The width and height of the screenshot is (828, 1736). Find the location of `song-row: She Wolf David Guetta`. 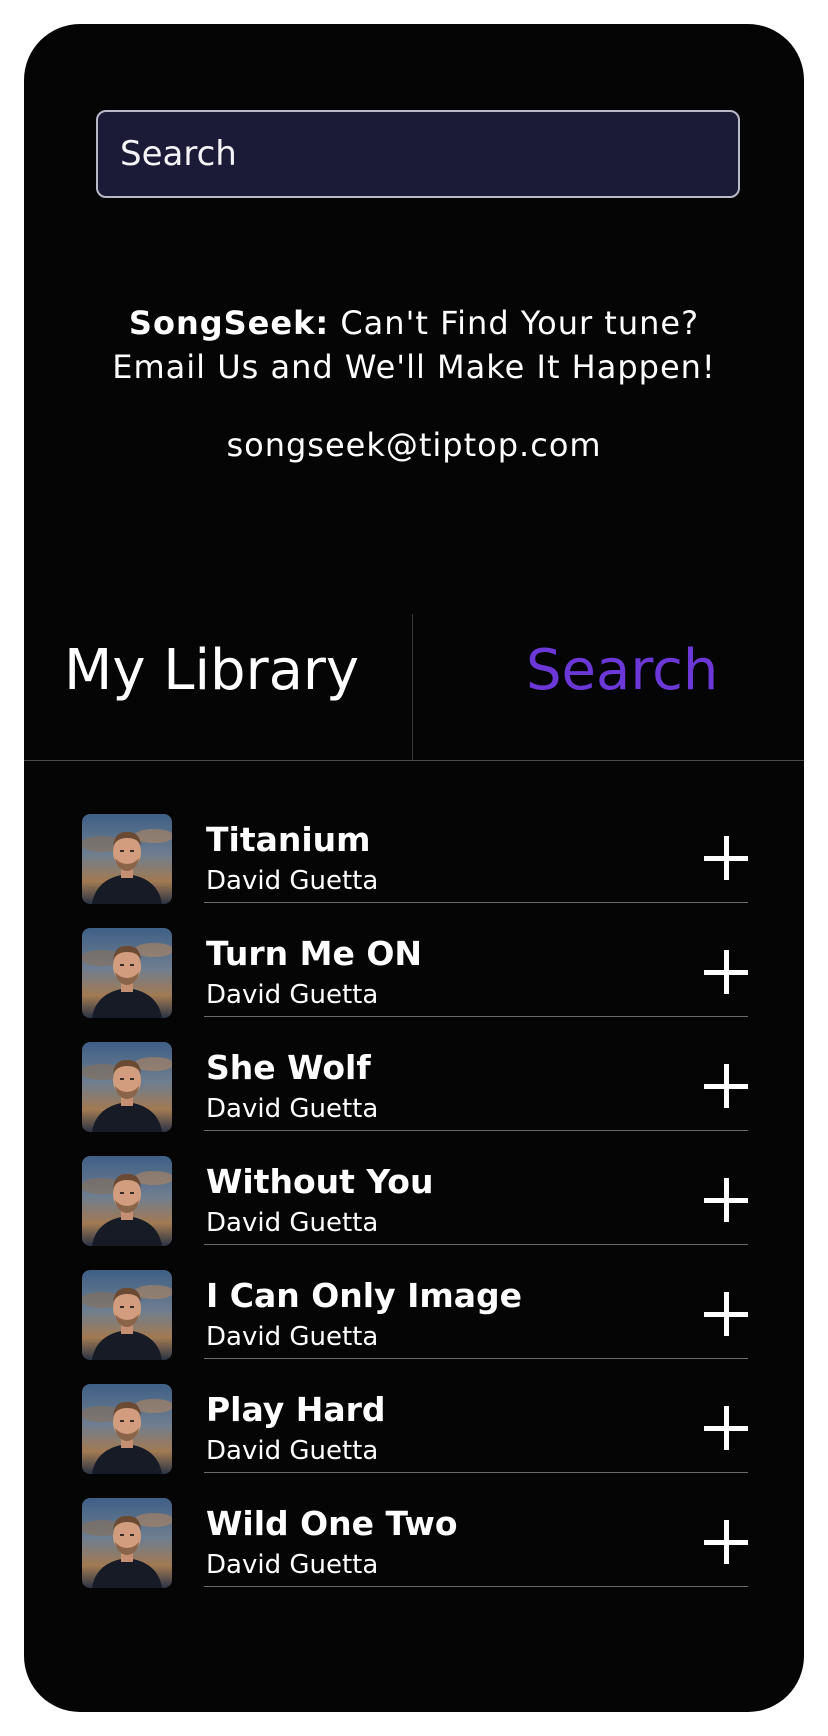

song-row: She Wolf David Guetta is located at coordinates (415, 1099).